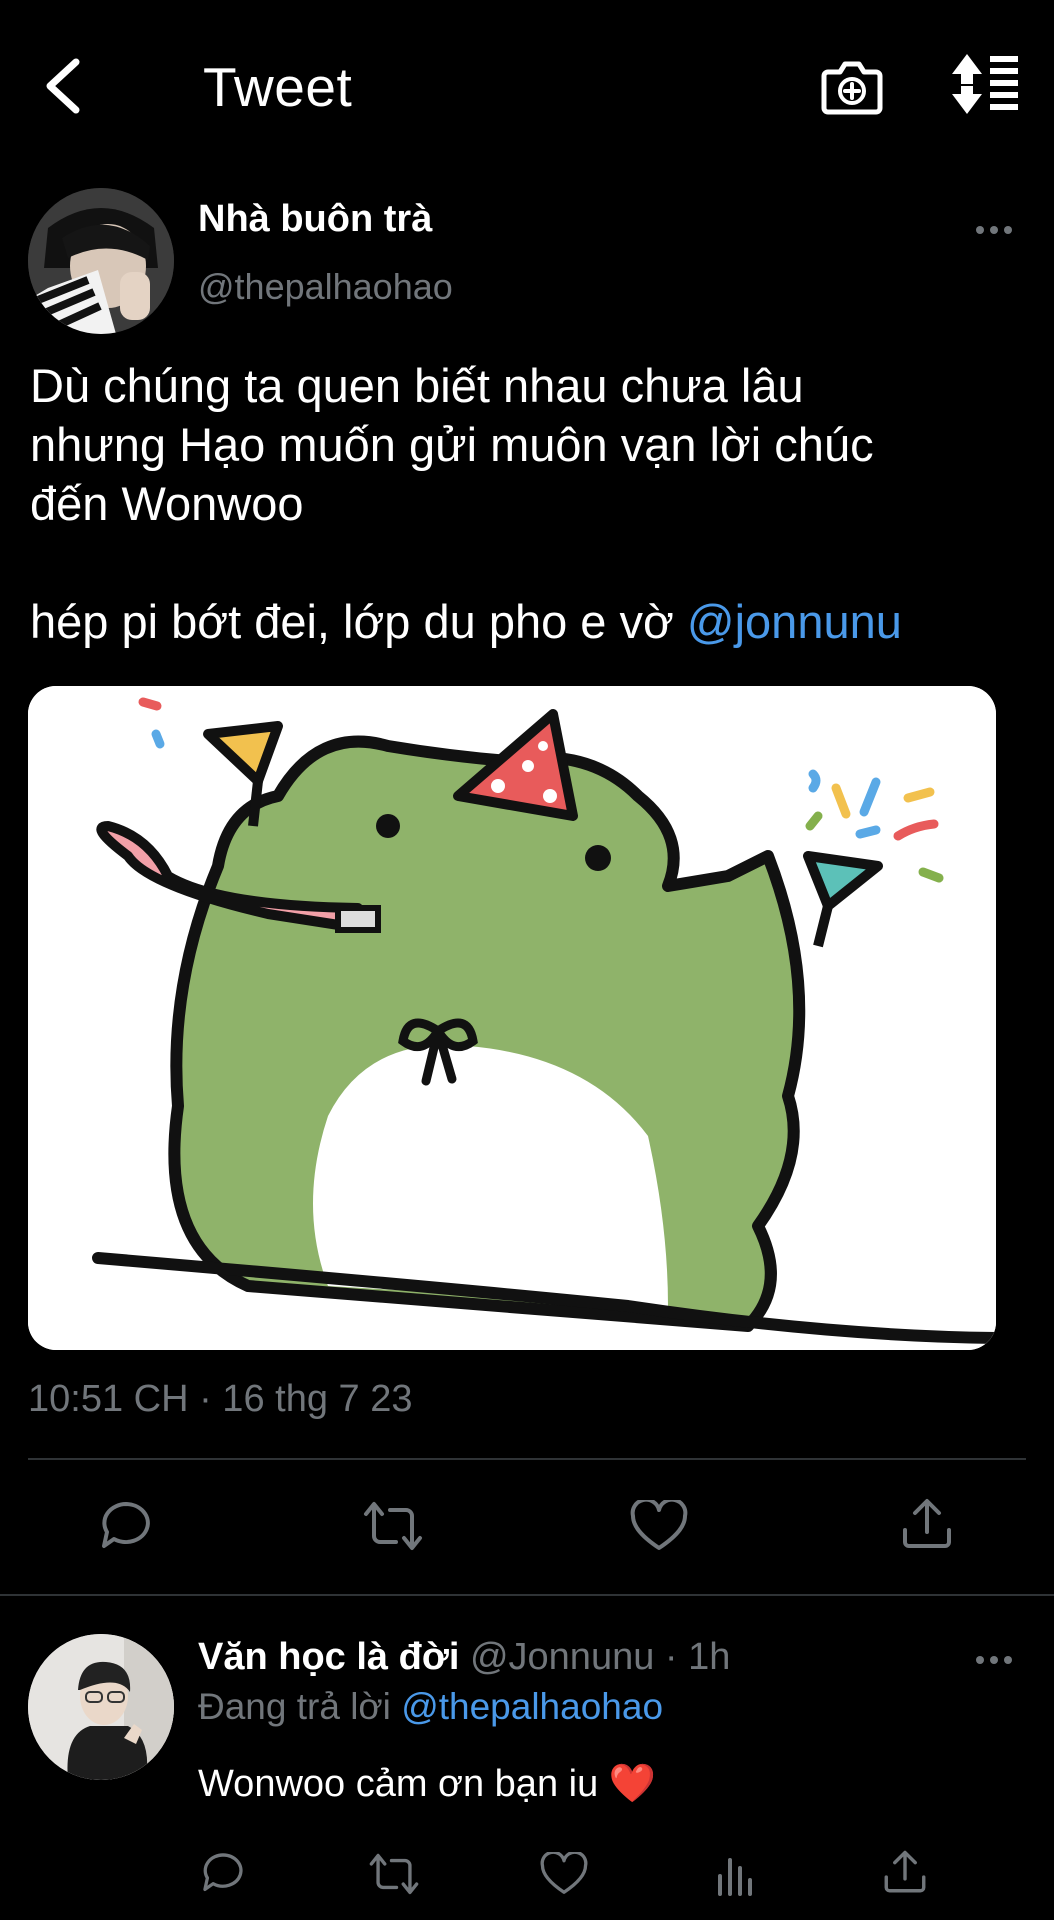 This screenshot has height=1920, width=1054. Describe the element at coordinates (398, 1784) in the screenshot. I see `reply-text-body: Wonwoo cảm ơn bạn iu` at that location.